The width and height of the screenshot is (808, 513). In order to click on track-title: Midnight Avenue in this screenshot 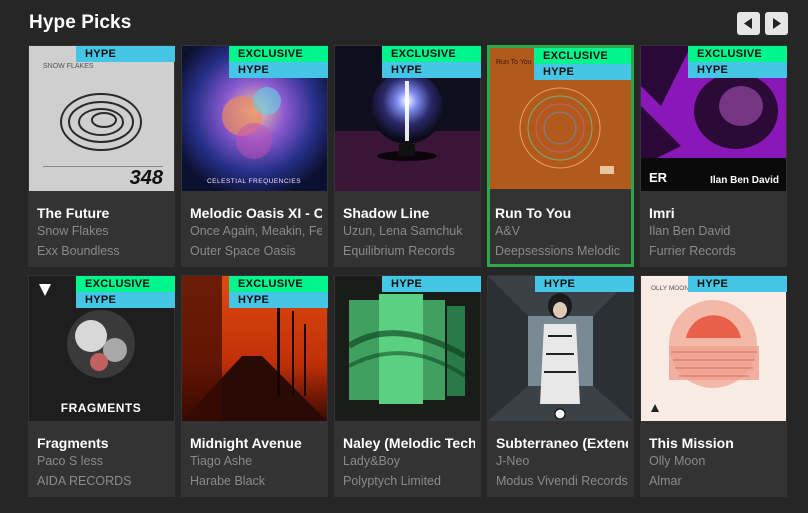, I will do `click(256, 443)`.